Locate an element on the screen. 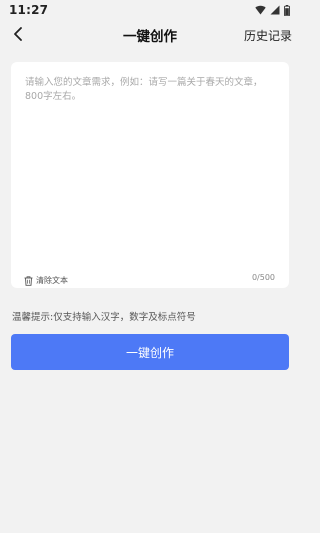  back-button is located at coordinates (18, 35).